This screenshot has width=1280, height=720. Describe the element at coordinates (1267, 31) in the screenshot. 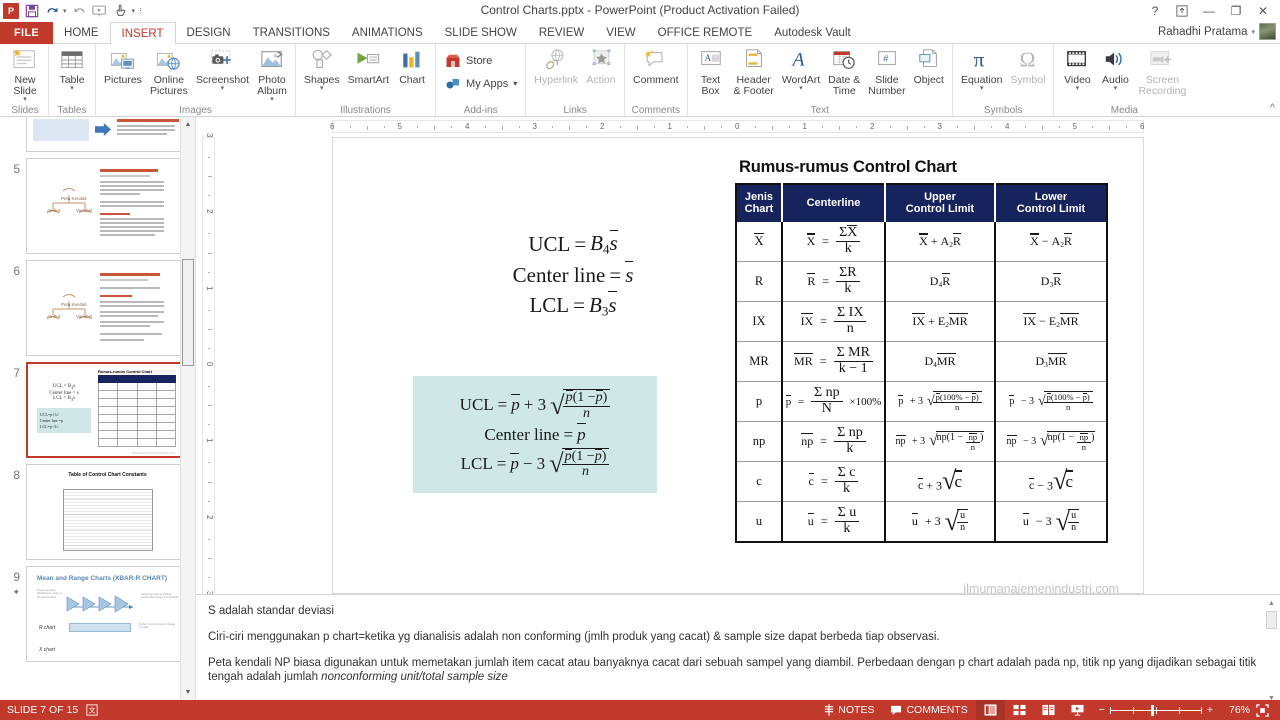

I see `avatar` at that location.